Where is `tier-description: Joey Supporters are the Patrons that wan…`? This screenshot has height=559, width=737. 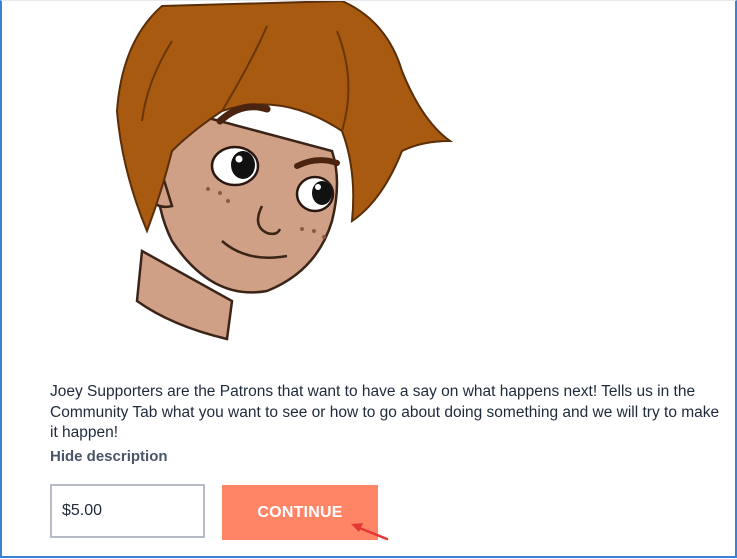 tier-description: Joey Supporters are the Patrons that wan… is located at coordinates (385, 412).